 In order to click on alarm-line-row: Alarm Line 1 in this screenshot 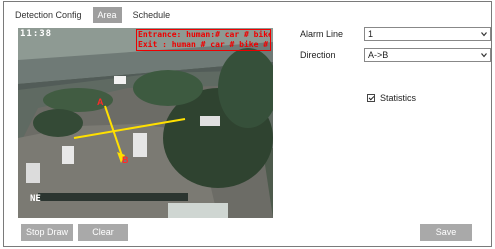, I will do `click(397, 34)`.